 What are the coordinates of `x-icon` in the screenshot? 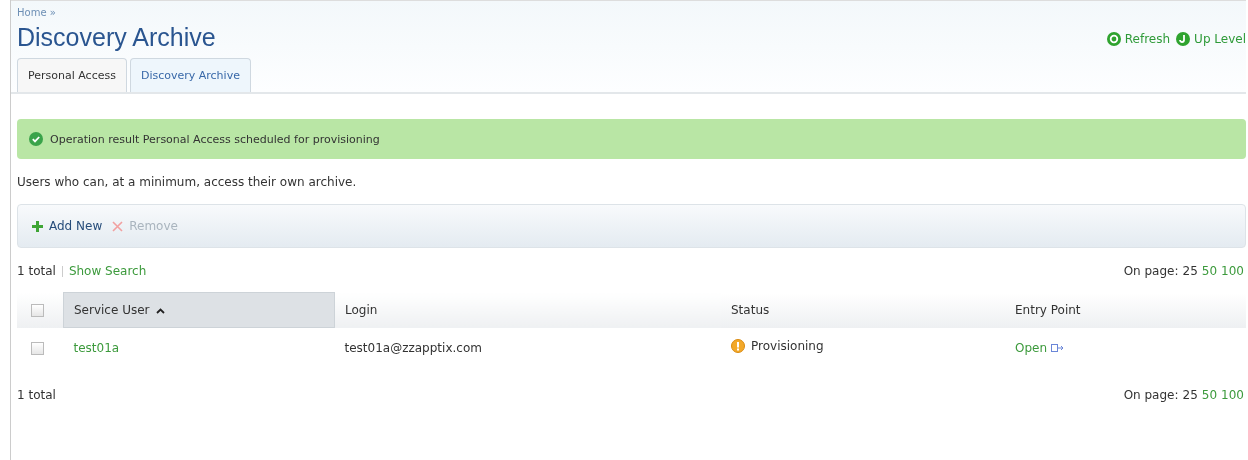 It's located at (118, 226).